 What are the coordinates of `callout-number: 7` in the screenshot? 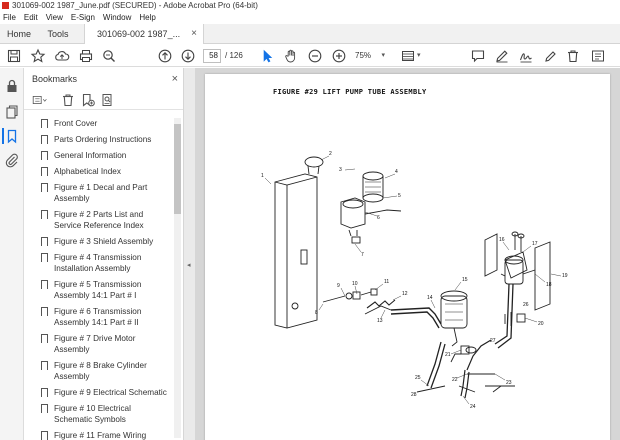 It's located at (362, 255).